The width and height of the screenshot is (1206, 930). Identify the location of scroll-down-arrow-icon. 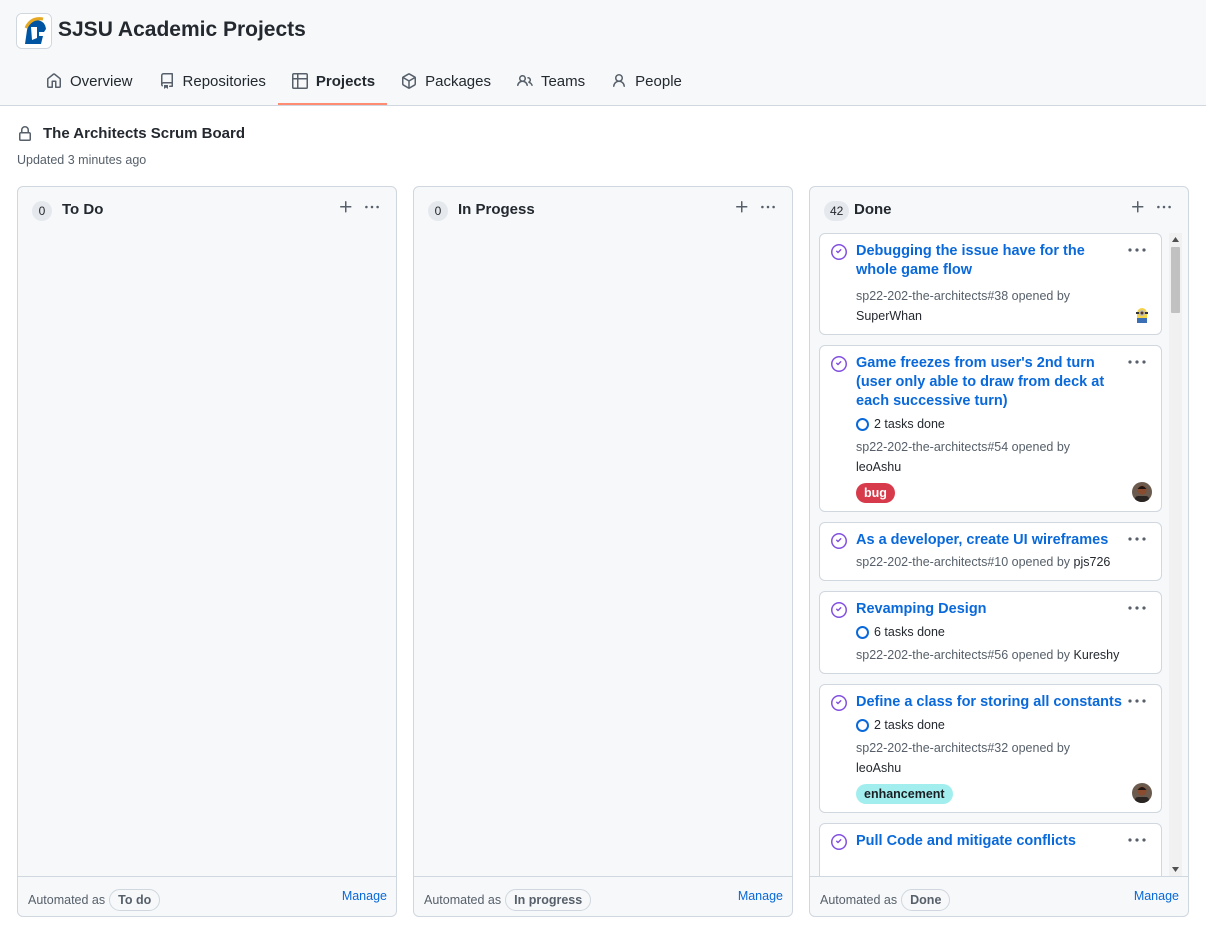
(1175, 869).